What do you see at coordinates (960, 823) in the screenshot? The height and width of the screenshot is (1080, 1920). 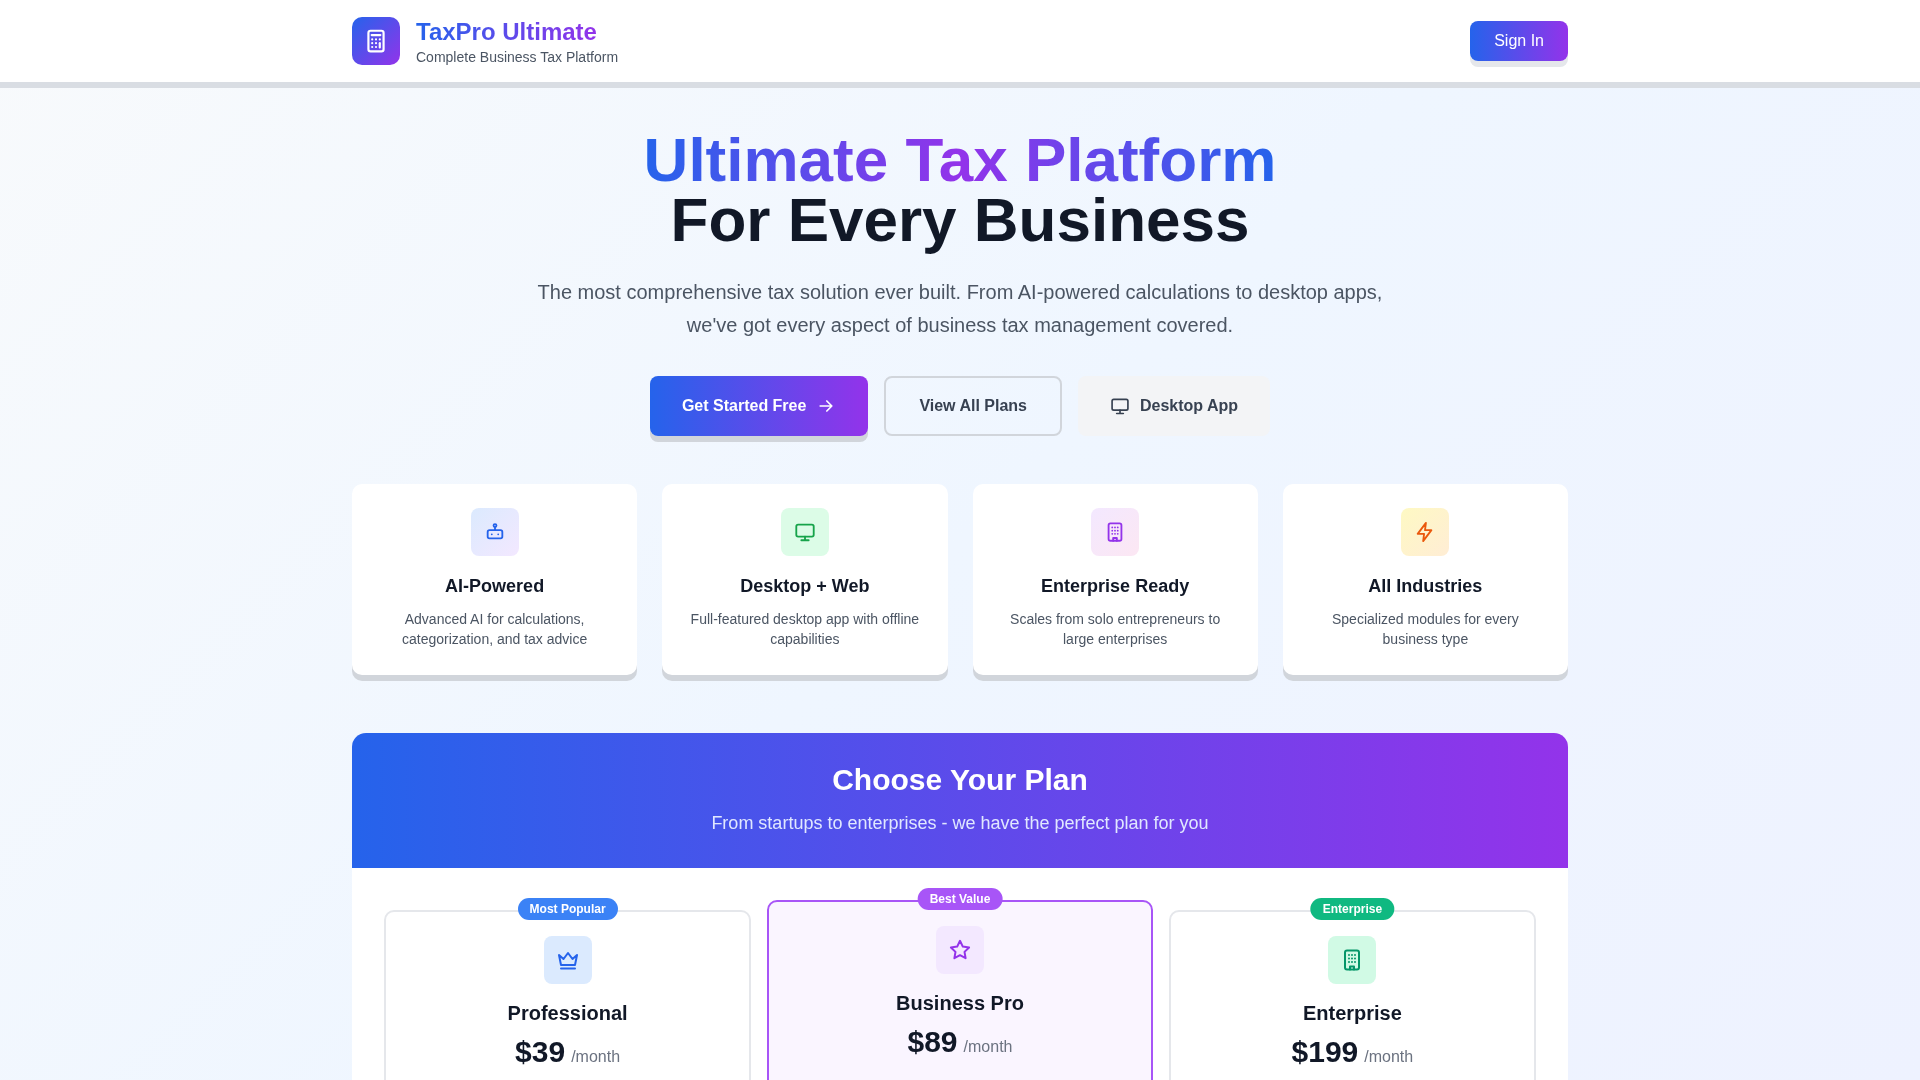 I see `plans-subtitle: From startups to enterprises - we have the perfect plan for you` at bounding box center [960, 823].